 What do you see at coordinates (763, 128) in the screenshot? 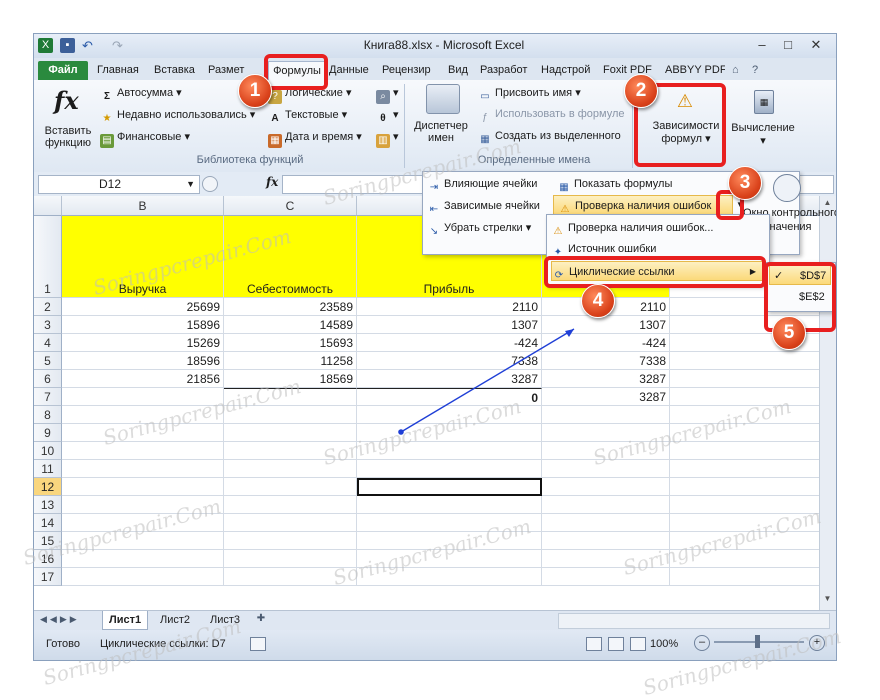
I see `calculation-label: Вычисление` at bounding box center [763, 128].